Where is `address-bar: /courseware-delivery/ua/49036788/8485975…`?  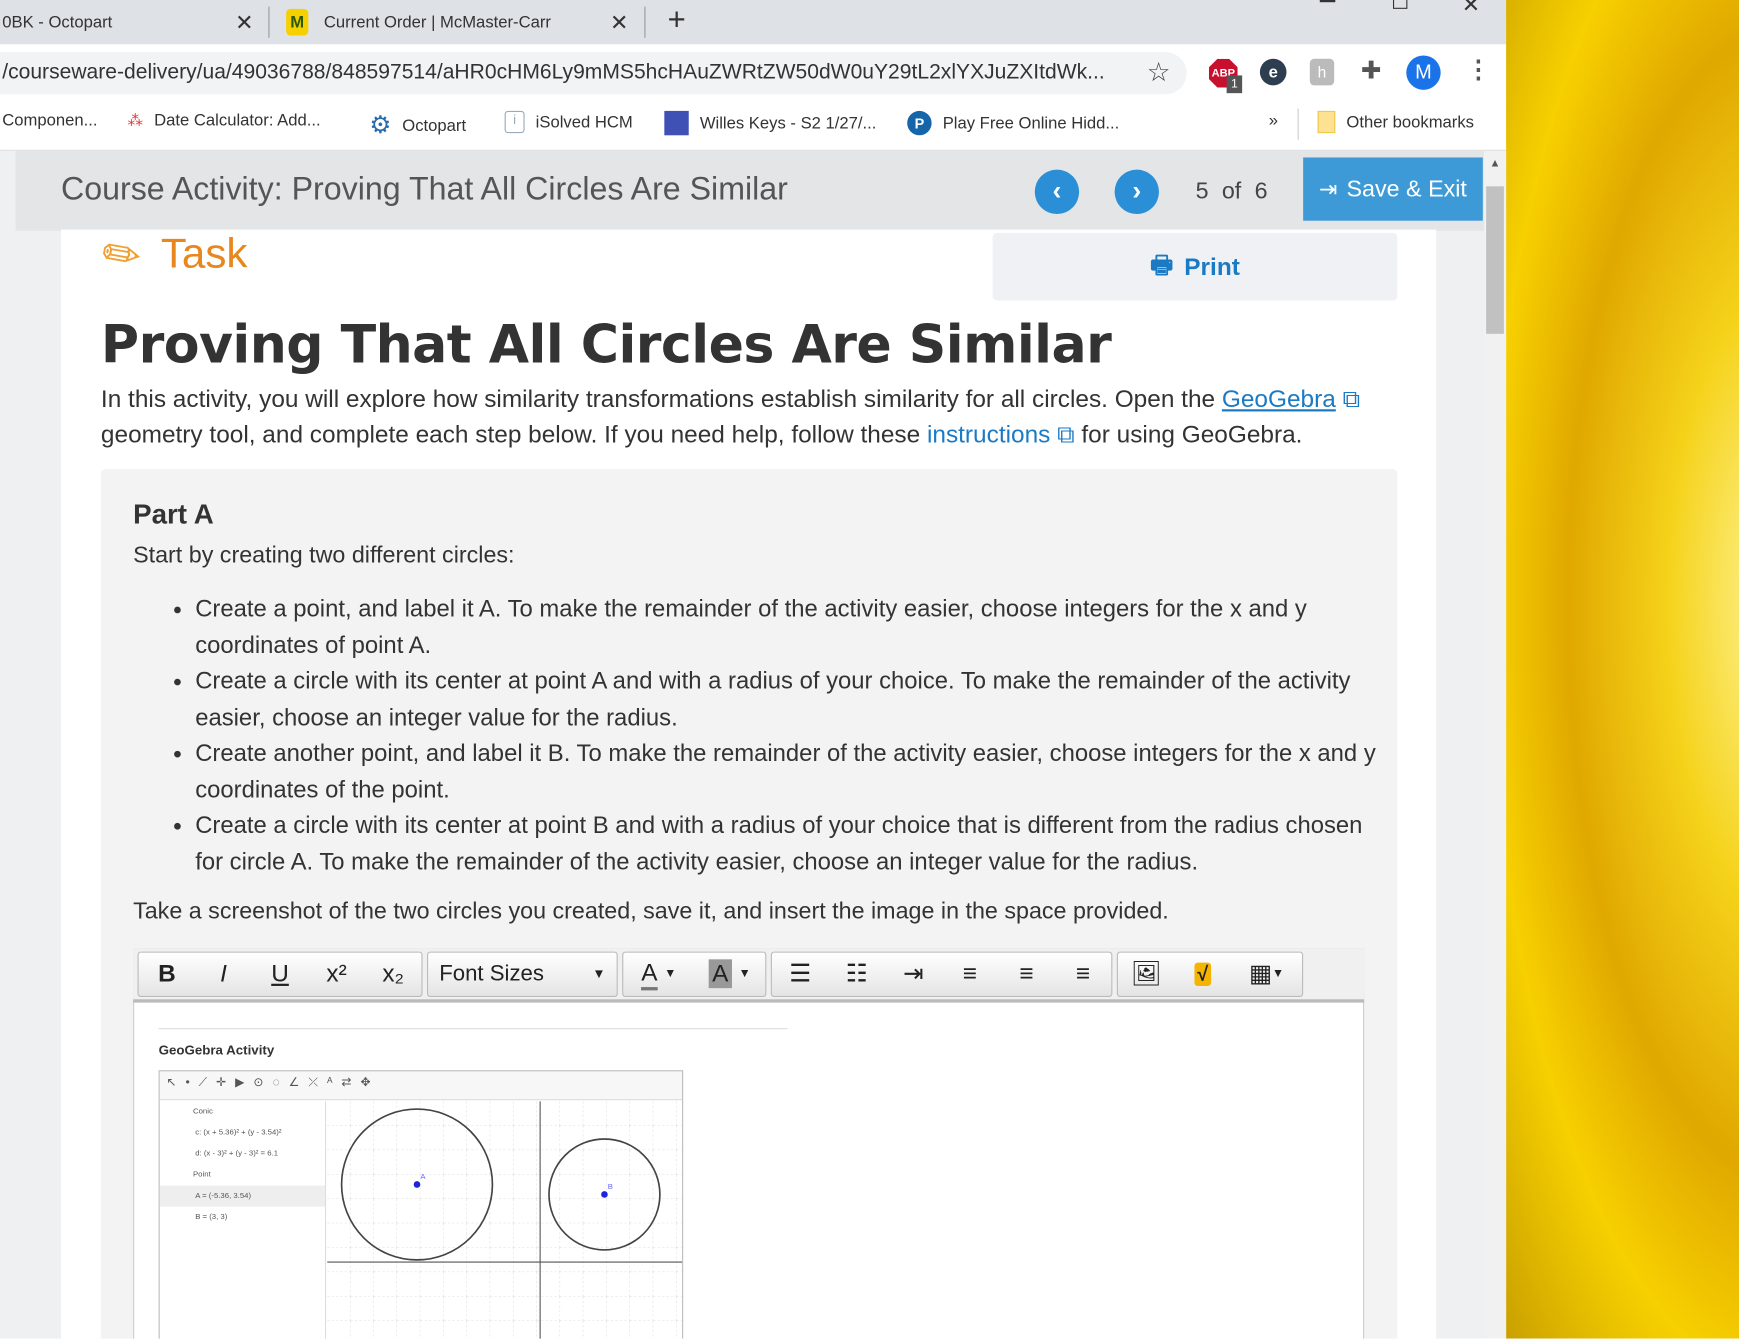 address-bar: /courseware-delivery/ua/49036788/8485975… is located at coordinates (593, 73).